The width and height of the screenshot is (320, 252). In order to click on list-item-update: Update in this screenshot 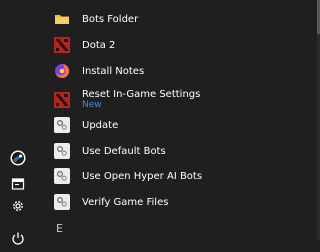, I will do `click(144, 125)`.